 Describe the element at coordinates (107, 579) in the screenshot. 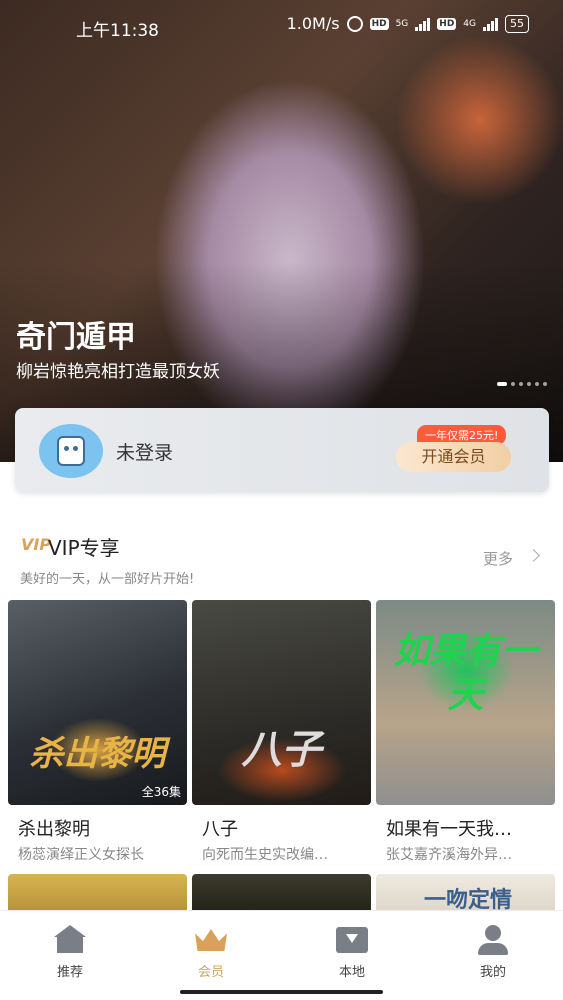

I see `section-subtitle: 美好的一天，从一部好片开始!` at that location.